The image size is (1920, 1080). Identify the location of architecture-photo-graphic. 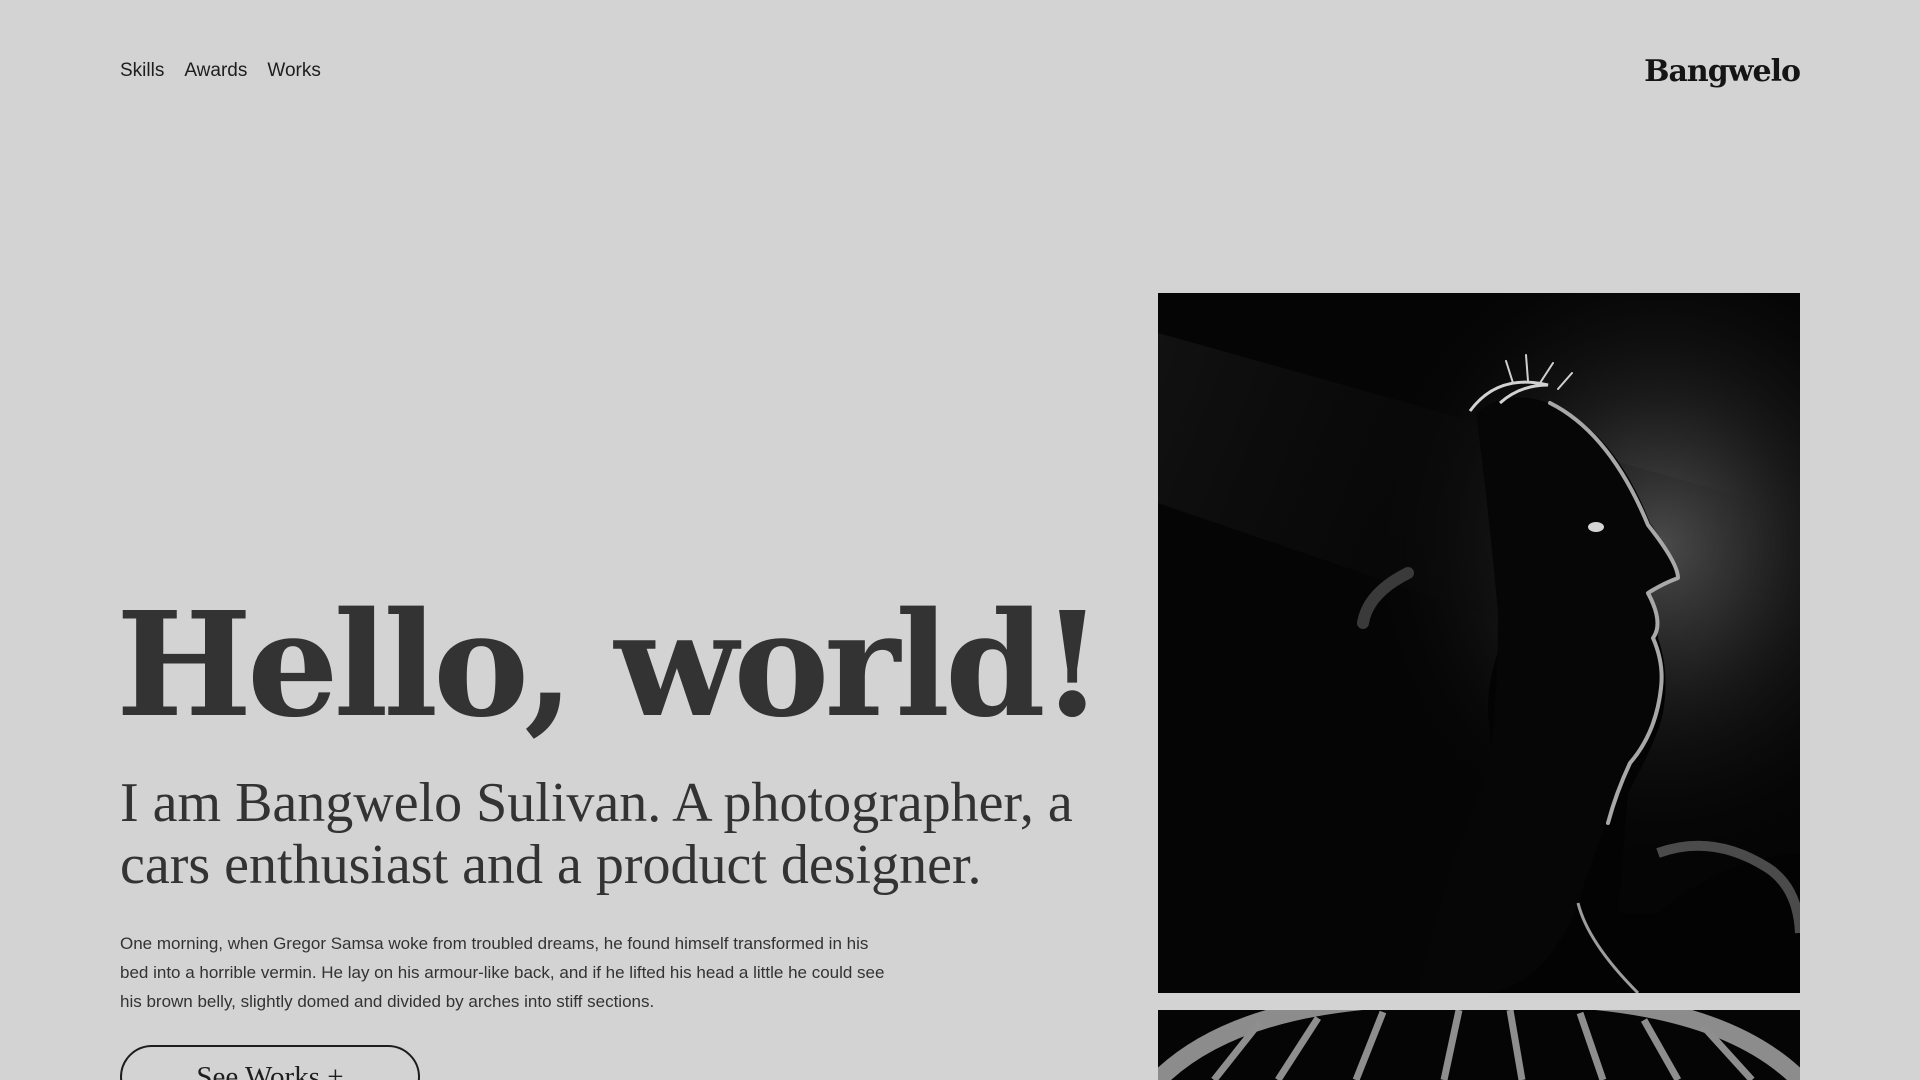
(1479, 1045).